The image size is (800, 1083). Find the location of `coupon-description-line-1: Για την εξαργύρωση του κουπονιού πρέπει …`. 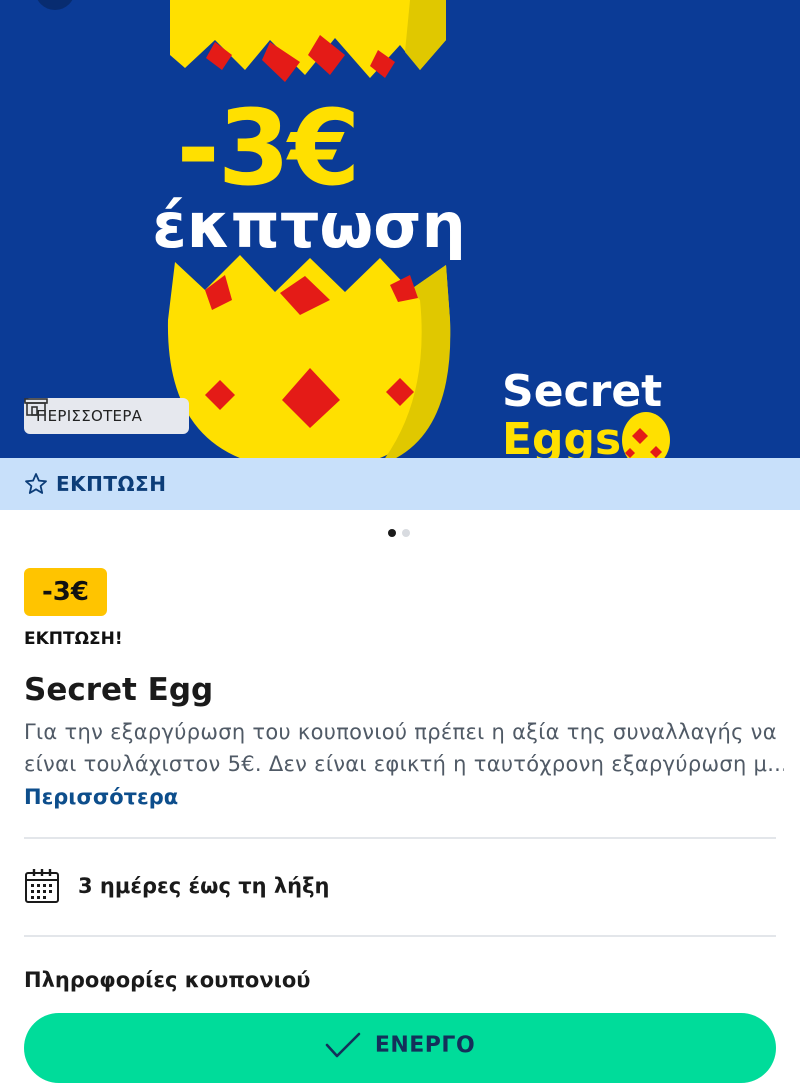

coupon-description-line-1: Για την εξαργύρωση του κουπονιού πρέπει … is located at coordinates (400, 732).